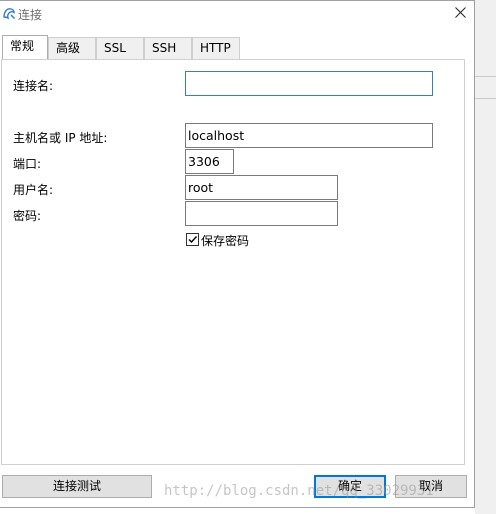  I want to click on checkmark-icon, so click(192, 241).